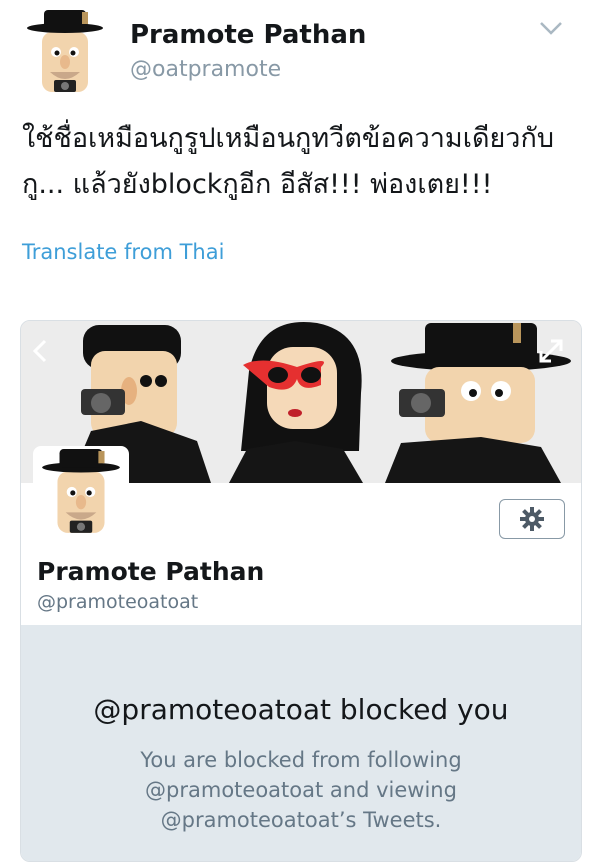 The image size is (600, 862). Describe the element at coordinates (248, 35) in the screenshot. I see `author-name: Pramote Pathan` at that location.